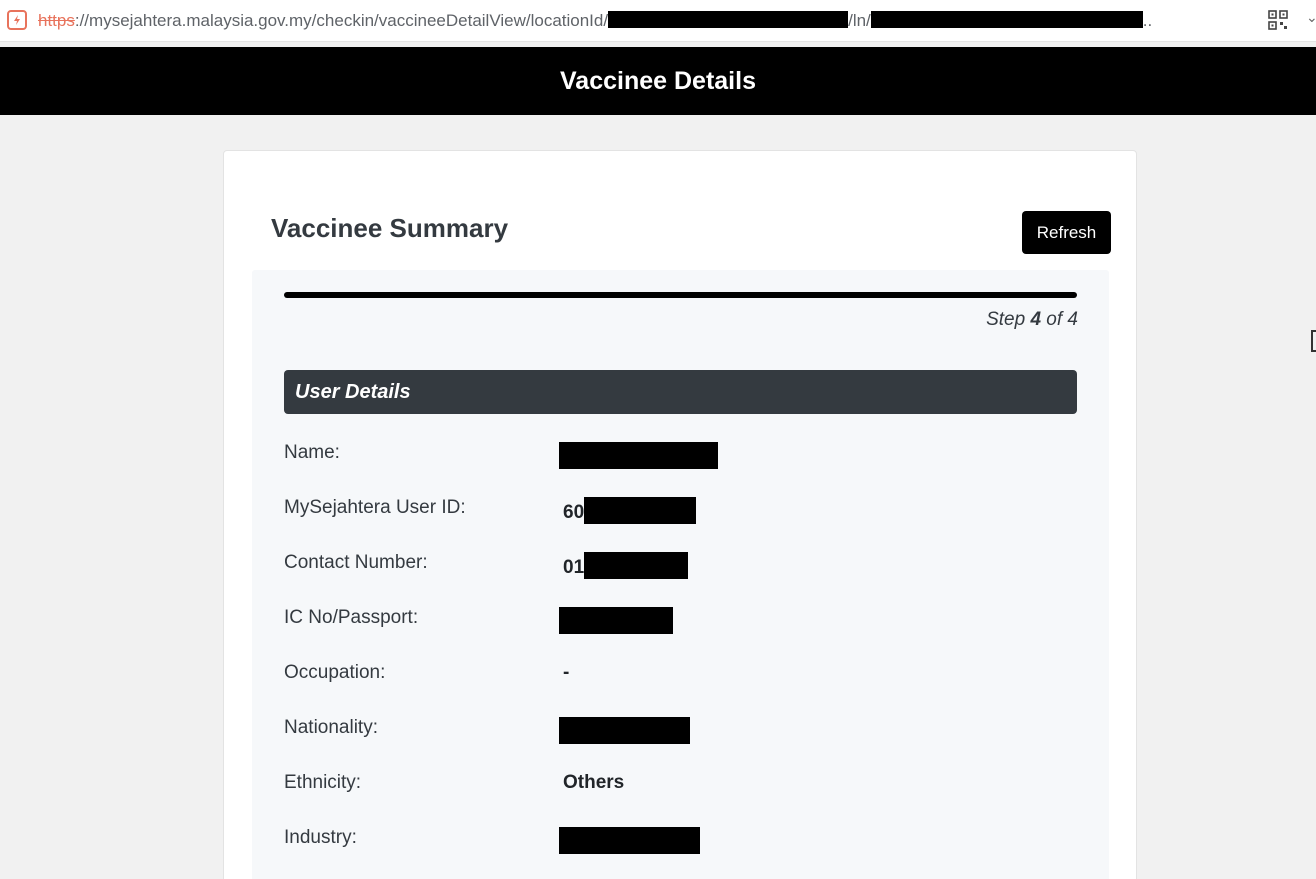 The image size is (1316, 879). Describe the element at coordinates (574, 567) in the screenshot. I see `detail-value-text: 01` at that location.